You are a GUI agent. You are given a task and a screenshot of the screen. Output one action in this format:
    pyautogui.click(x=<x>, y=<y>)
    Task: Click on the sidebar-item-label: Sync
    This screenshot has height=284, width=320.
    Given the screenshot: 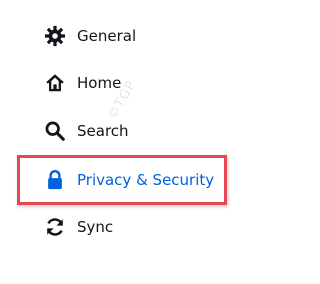 What is the action you would take?
    pyautogui.click(x=95, y=226)
    